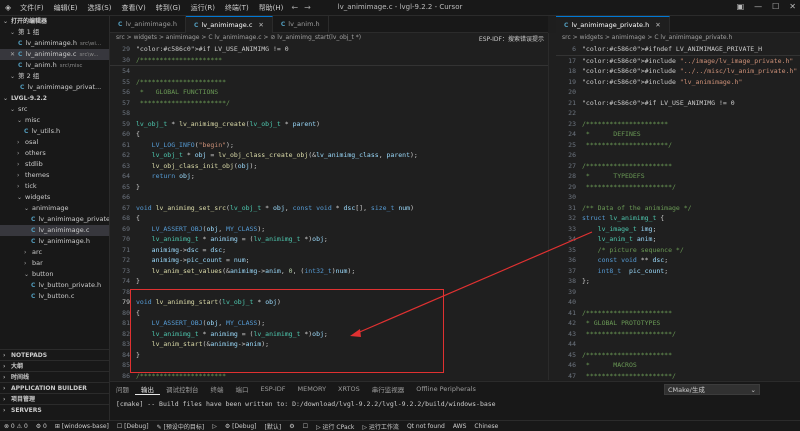 Image resolution: width=800 pixels, height=431 pixels. Describe the element at coordinates (273, 426) in the screenshot. I see `status-item: [默认]` at that location.